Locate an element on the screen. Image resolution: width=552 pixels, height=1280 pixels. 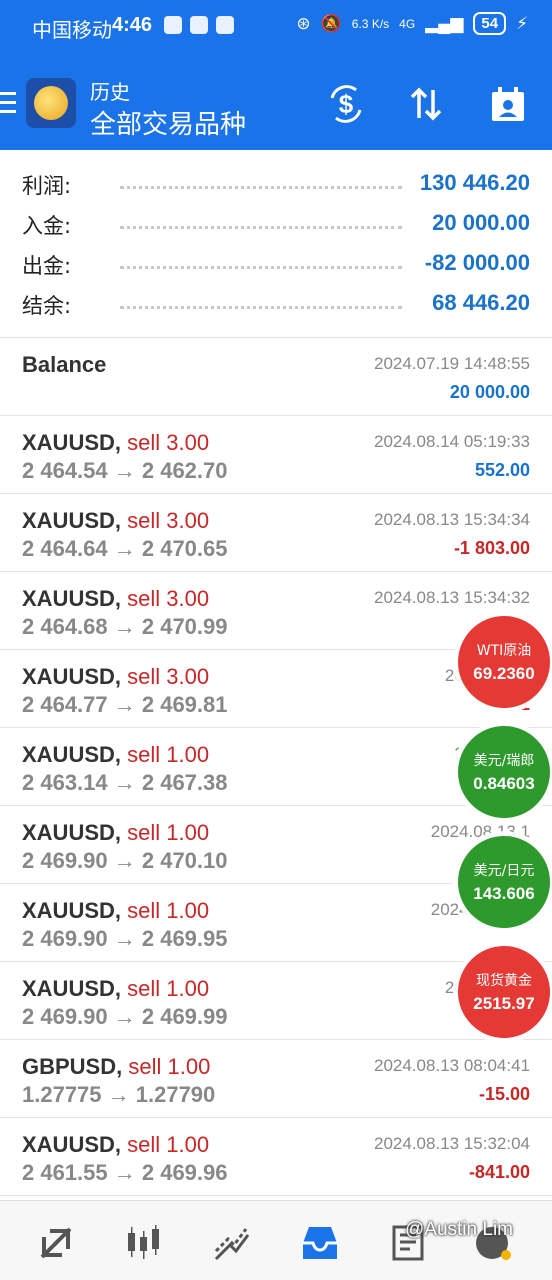
chart-icon is located at coordinates (144, 1243).